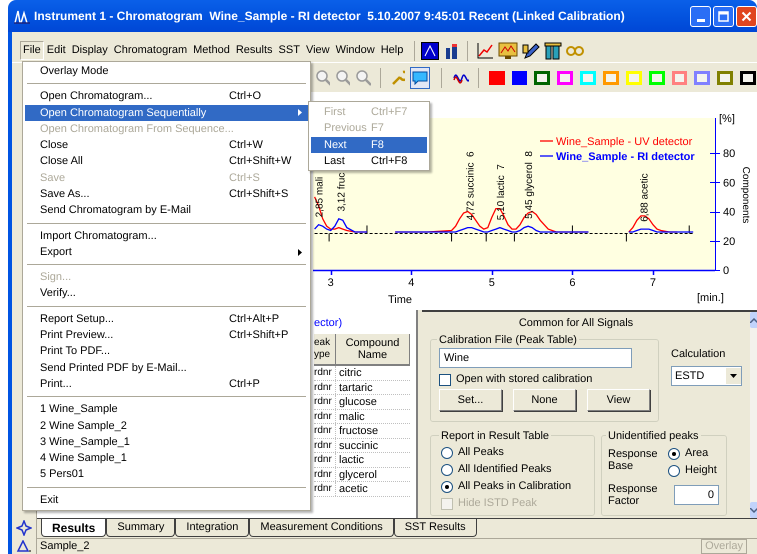 This screenshot has height=554, width=757. Describe the element at coordinates (729, 242) in the screenshot. I see `axis-tick-label: 20` at that location.